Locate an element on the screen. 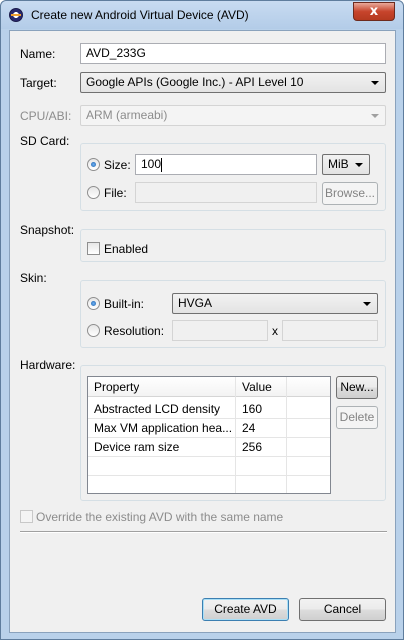  row-value: 160 is located at coordinates (252, 409).